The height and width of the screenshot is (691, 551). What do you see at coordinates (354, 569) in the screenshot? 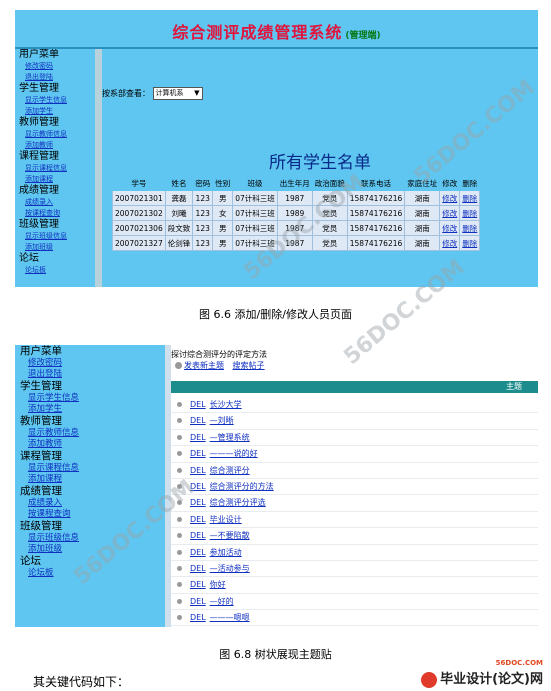
I see `topic-row: DEL —活动参与` at bounding box center [354, 569].